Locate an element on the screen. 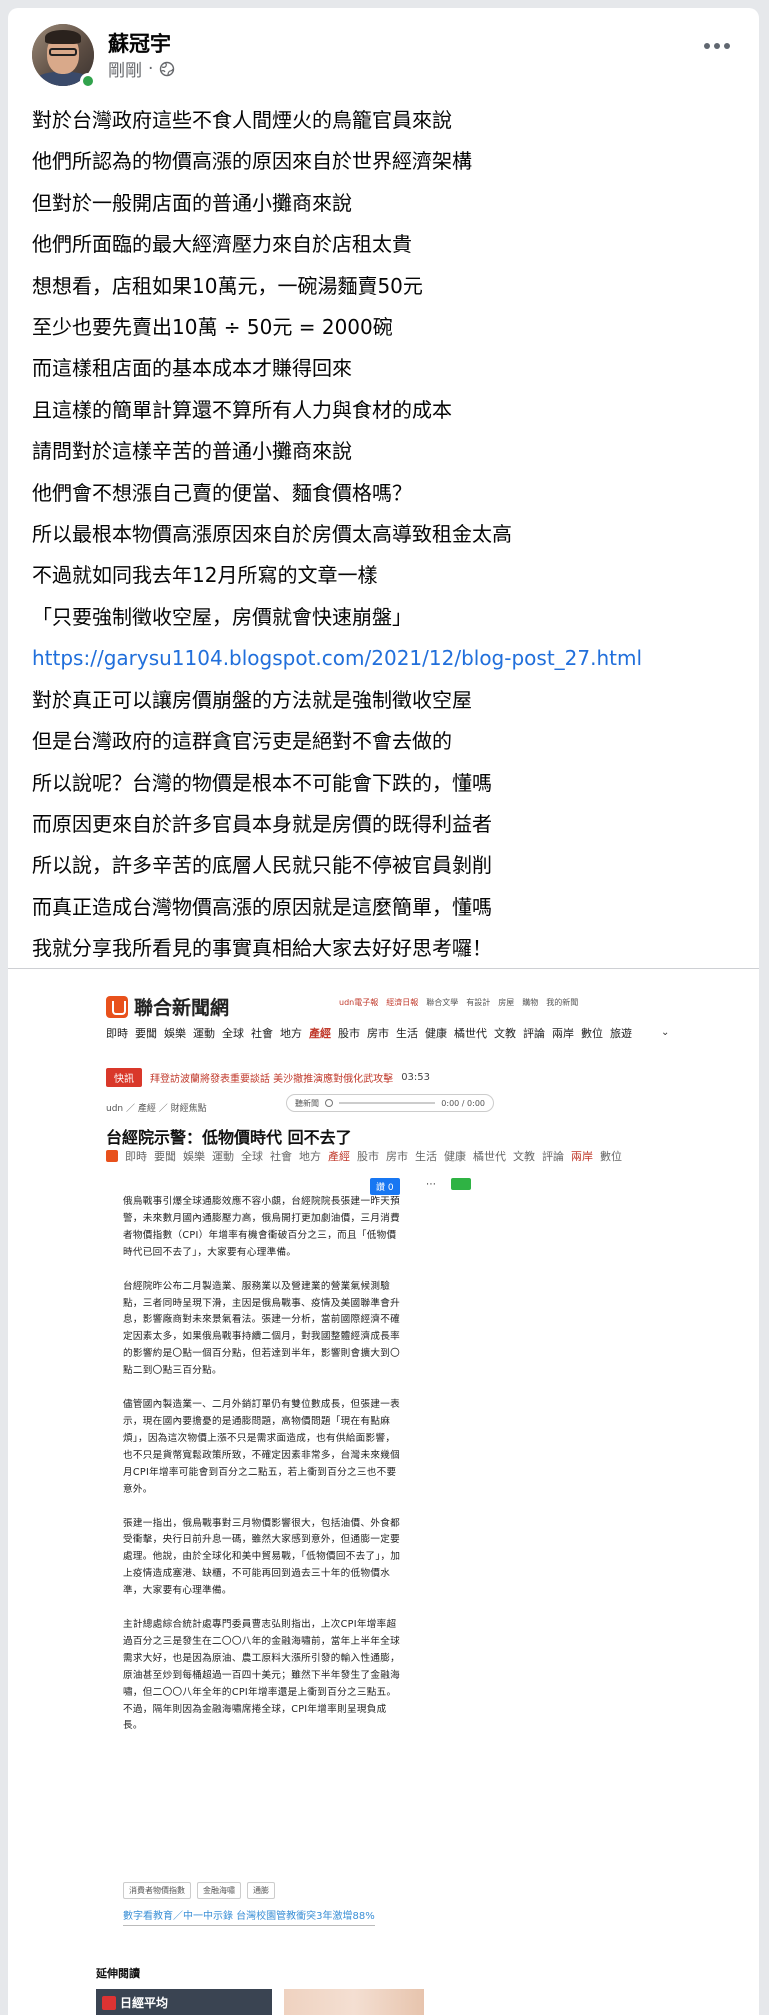 This screenshot has width=769, height=2015. post-line: 我就分享我所看見的事實真相給大家去好好思考囉！ is located at coordinates (262, 948).